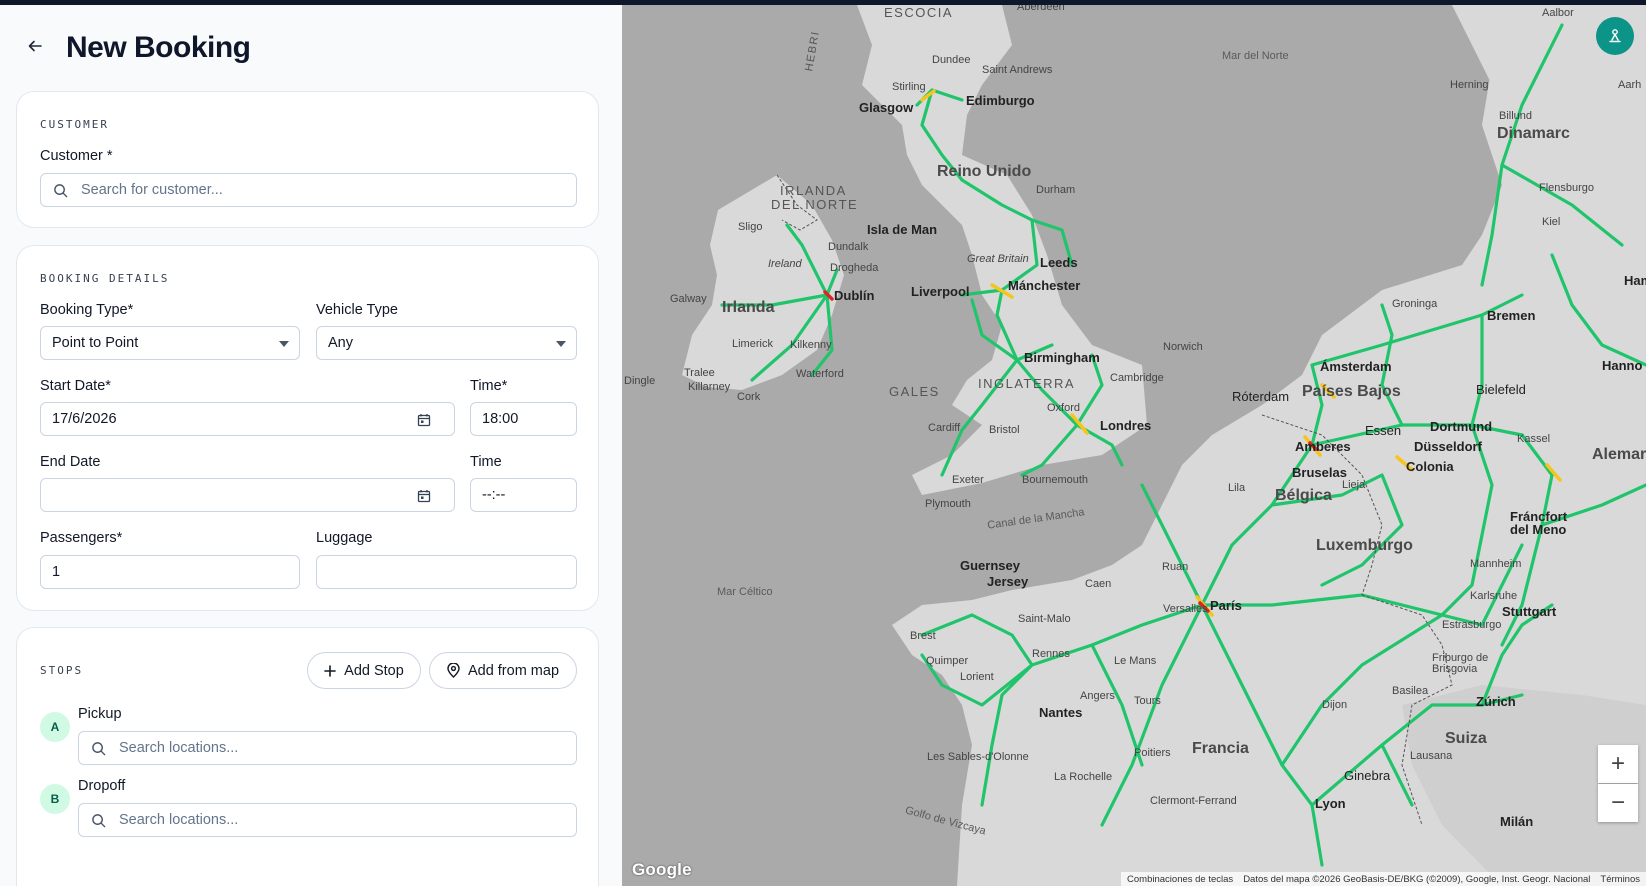 Image resolution: width=1646 pixels, height=886 pixels. What do you see at coordinates (815, 204) in the screenshot?
I see `map-label-irlanda-norte-2: DEL NORTE` at bounding box center [815, 204].